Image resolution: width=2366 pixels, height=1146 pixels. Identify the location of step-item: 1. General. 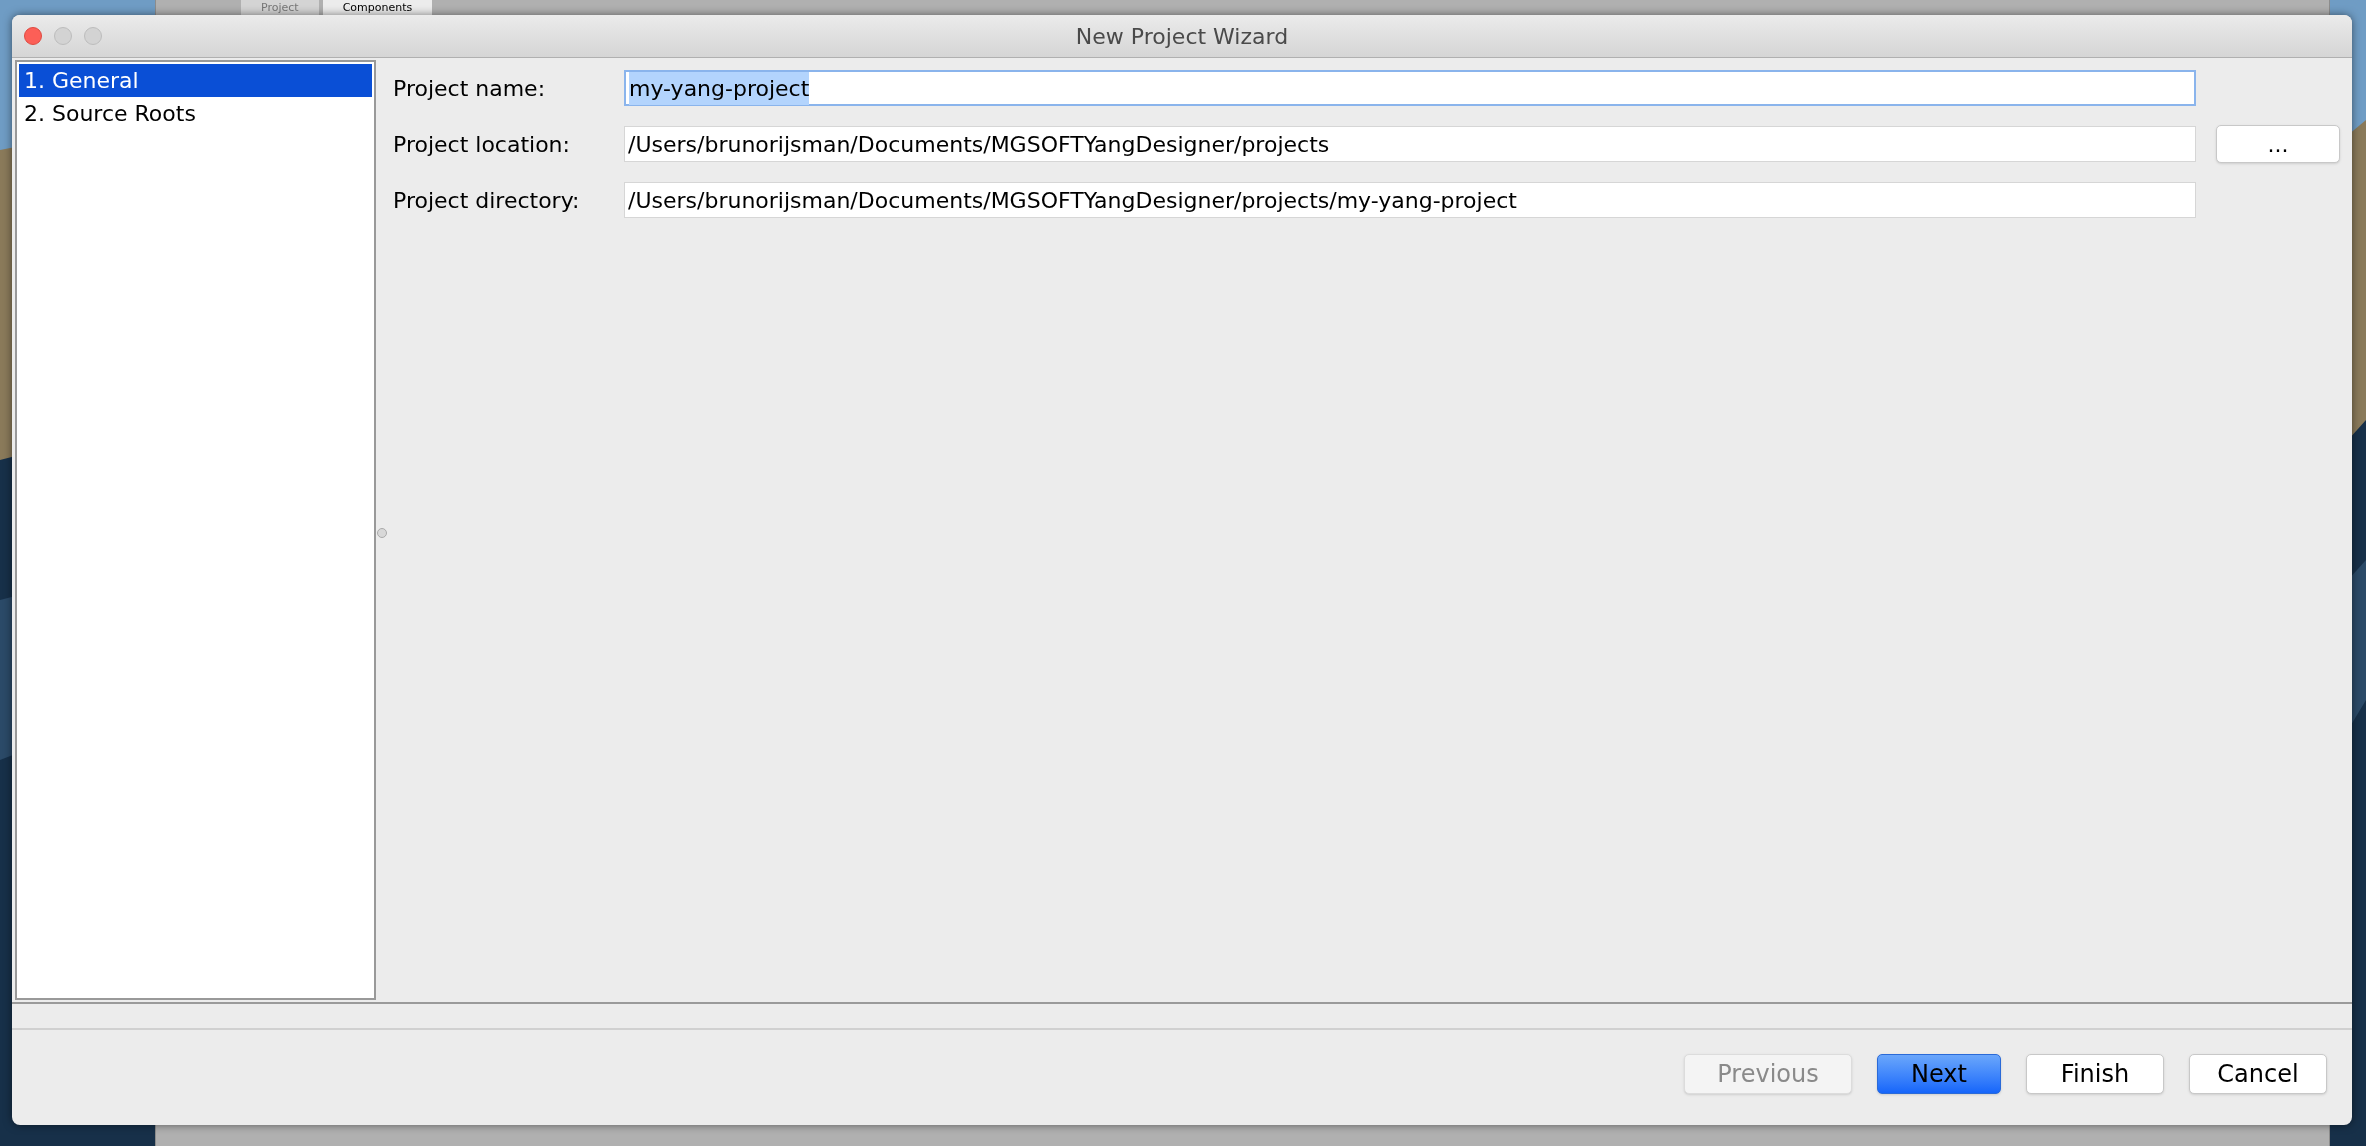
(195, 80).